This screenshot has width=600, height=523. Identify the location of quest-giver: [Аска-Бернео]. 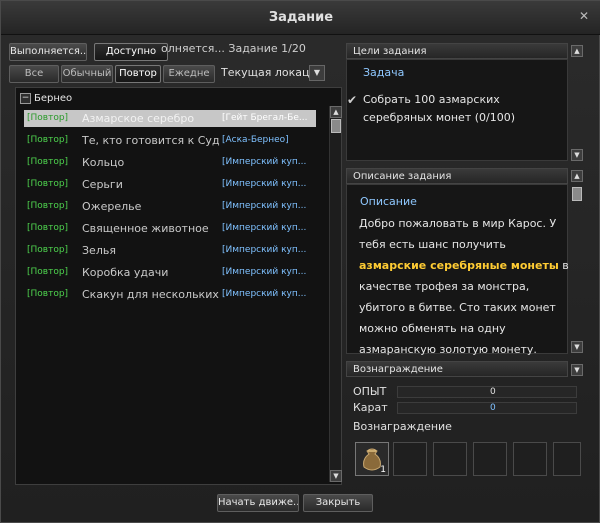
(255, 140).